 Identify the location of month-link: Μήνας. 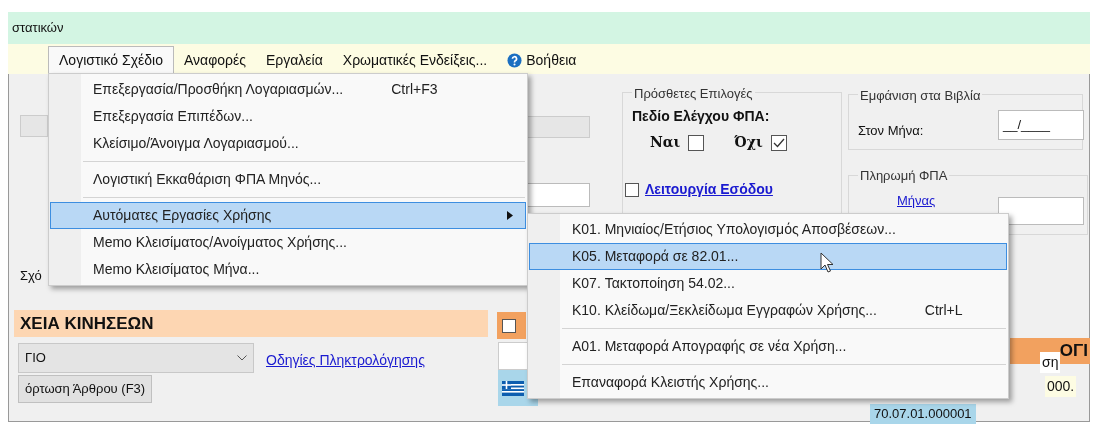
(916, 201).